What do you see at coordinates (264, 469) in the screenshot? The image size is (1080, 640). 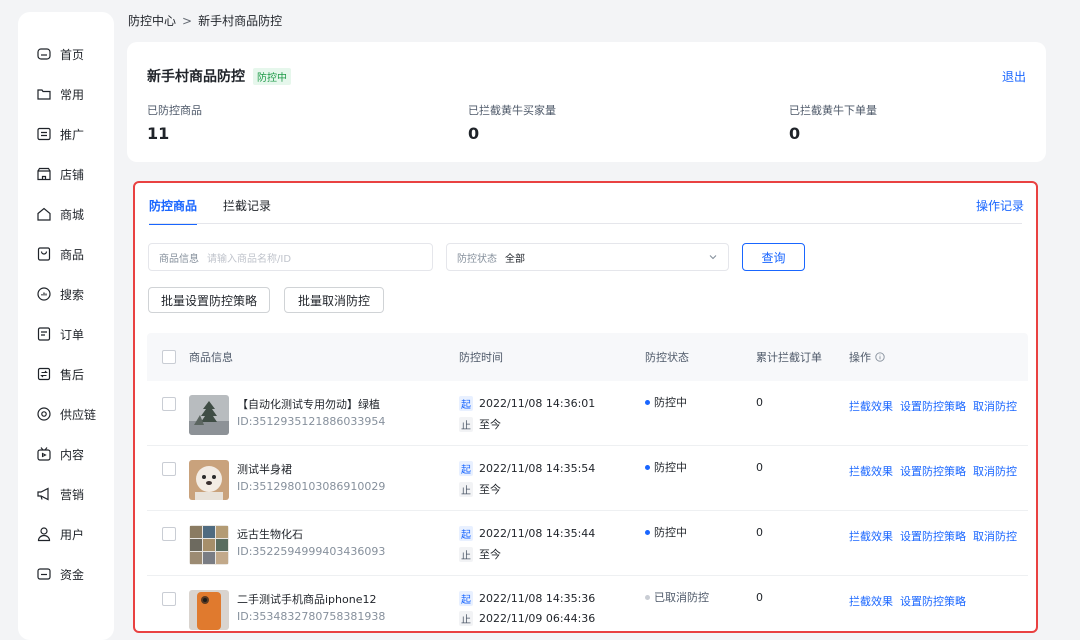 I see `product-name: 测试半身裙` at bounding box center [264, 469].